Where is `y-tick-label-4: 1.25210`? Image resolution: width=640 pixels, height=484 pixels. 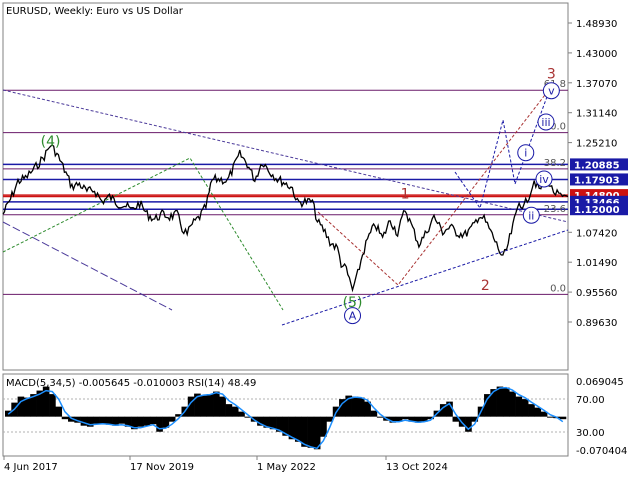
y-tick-label-4: 1.25210 is located at coordinates (596, 144).